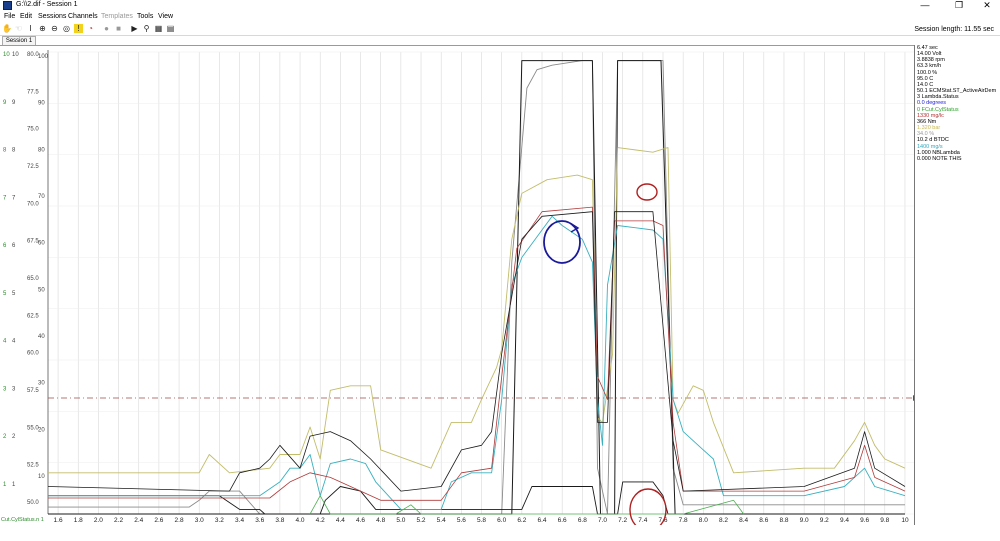 The image size is (1000, 541). I want to click on menu-file: File, so click(9, 16).